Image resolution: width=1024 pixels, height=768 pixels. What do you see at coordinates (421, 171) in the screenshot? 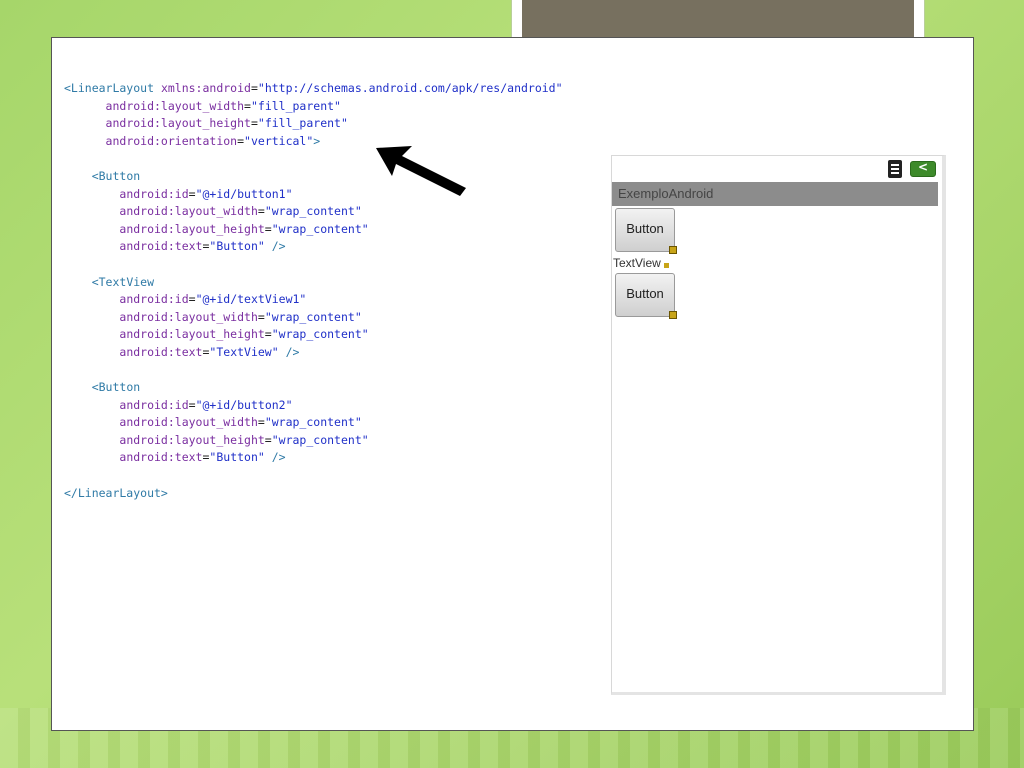
I see `arrow-icon` at bounding box center [421, 171].